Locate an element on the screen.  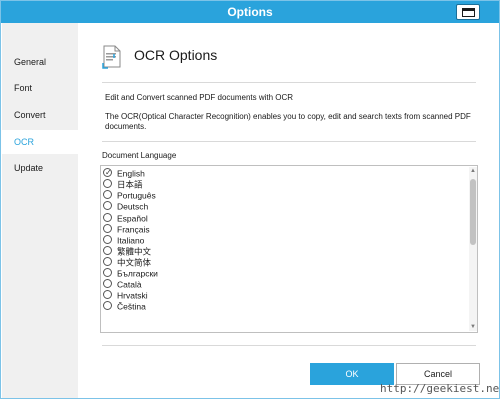
window-title: Options is located at coordinates (250, 12).